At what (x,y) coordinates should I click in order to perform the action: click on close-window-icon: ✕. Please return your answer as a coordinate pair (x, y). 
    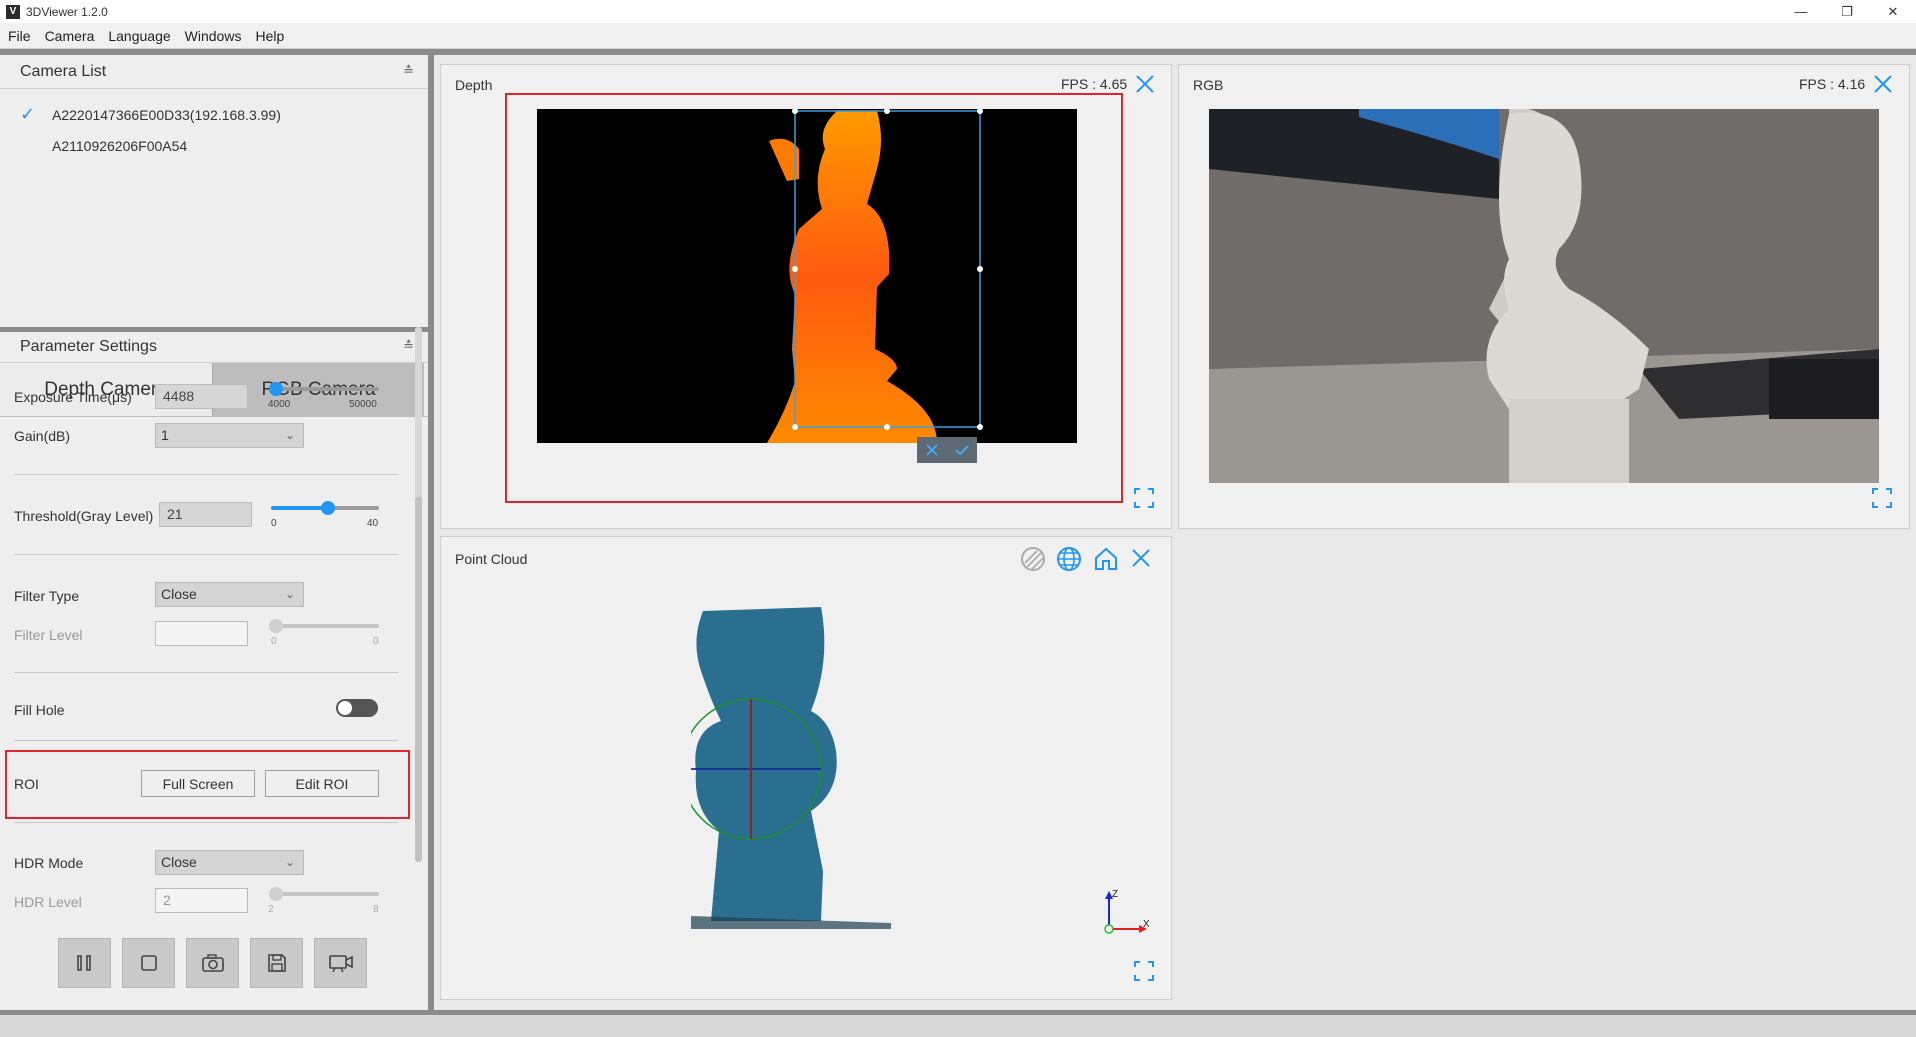
    Looking at the image, I should click on (1893, 11).